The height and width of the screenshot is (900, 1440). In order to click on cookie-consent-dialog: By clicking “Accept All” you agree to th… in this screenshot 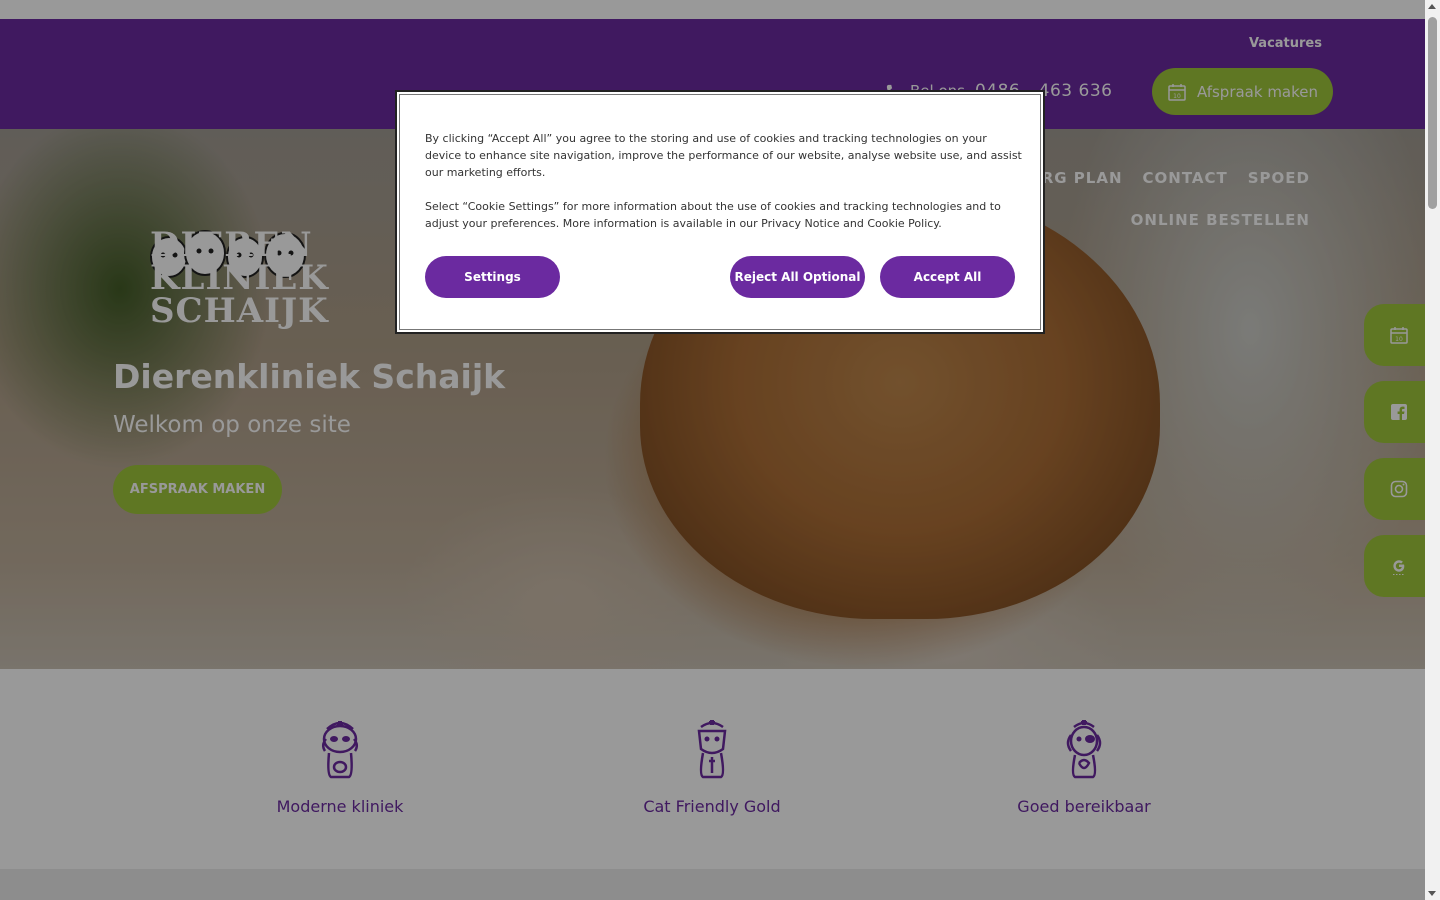, I will do `click(720, 212)`.